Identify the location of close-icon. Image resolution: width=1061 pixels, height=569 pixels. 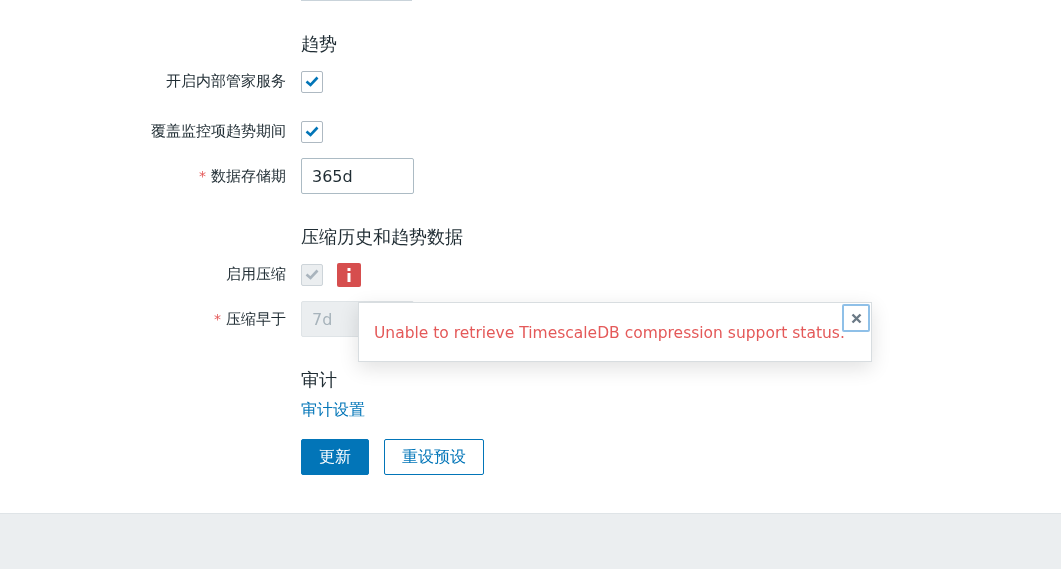
(856, 318).